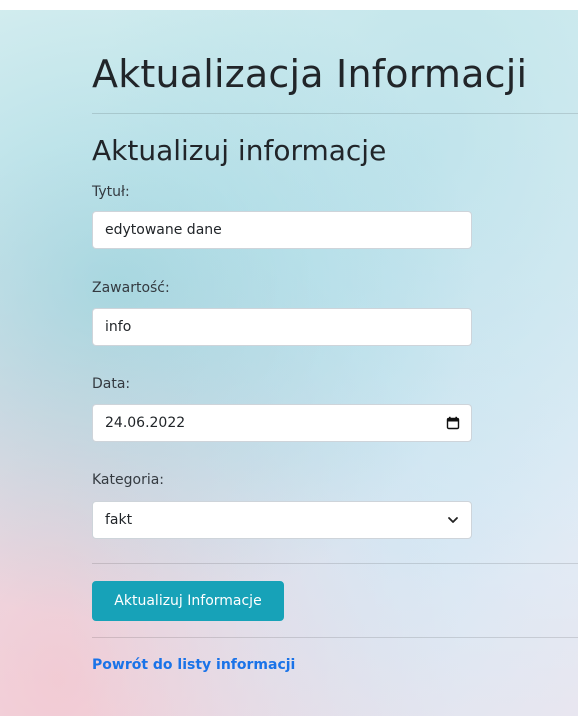 The width and height of the screenshot is (584, 716). What do you see at coordinates (188, 601) in the screenshot?
I see `update-information-button: Aktualizuj Informacje` at bounding box center [188, 601].